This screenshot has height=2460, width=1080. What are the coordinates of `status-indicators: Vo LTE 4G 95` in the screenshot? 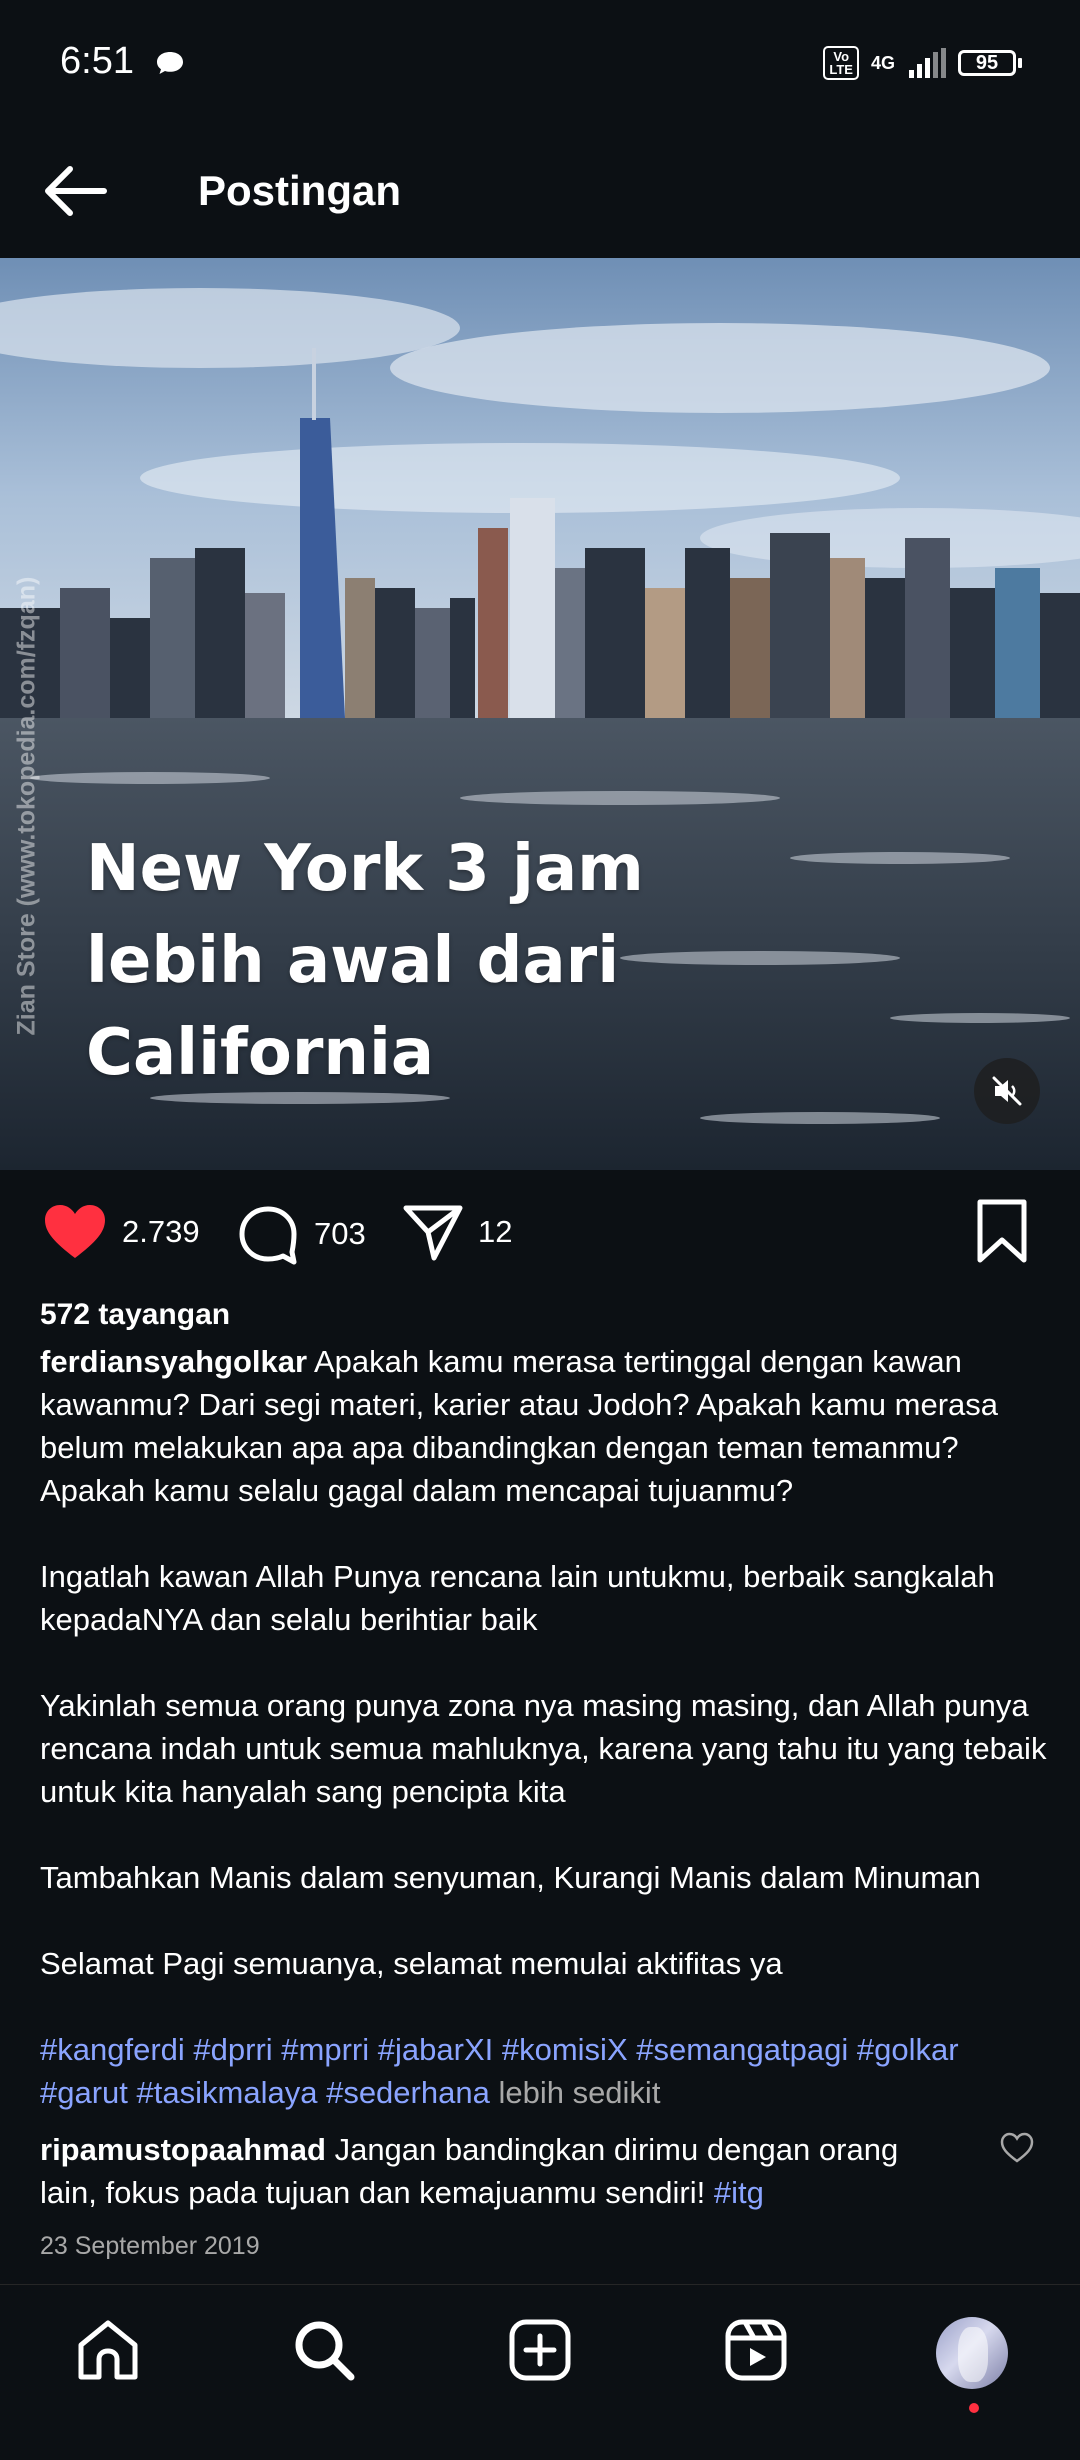 It's located at (922, 63).